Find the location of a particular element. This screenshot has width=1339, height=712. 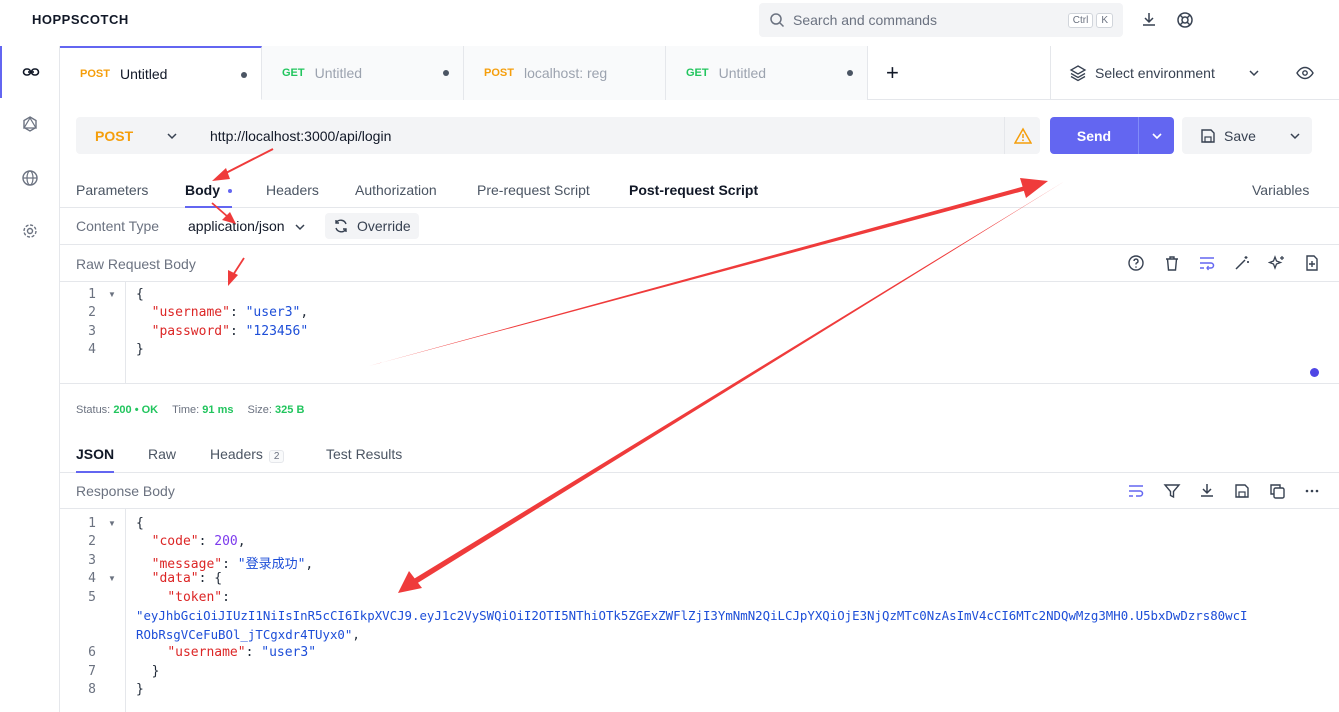

line-number: 5 is located at coordinates (92, 597).